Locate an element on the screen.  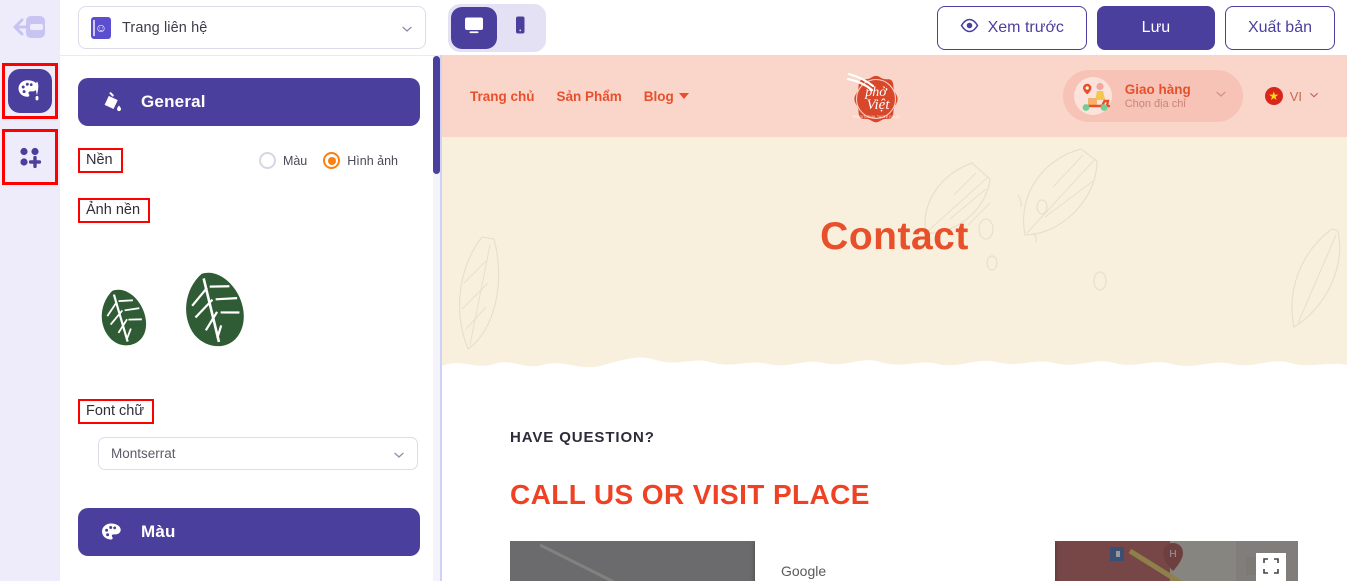
background-image-thumbnail is located at coordinates (213, 314).